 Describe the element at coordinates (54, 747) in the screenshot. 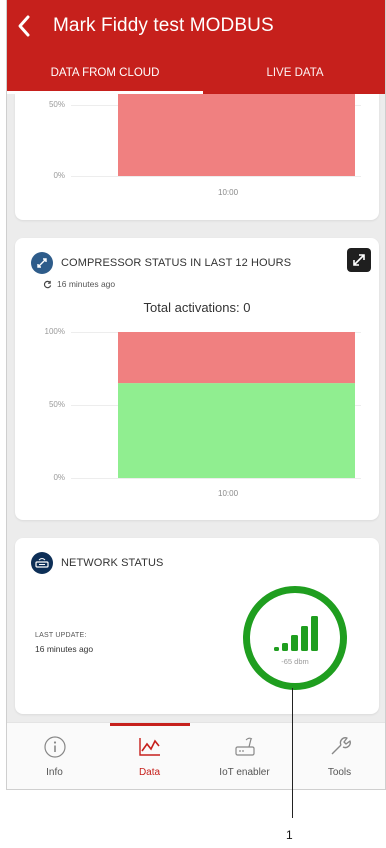

I see `info-icon` at that location.